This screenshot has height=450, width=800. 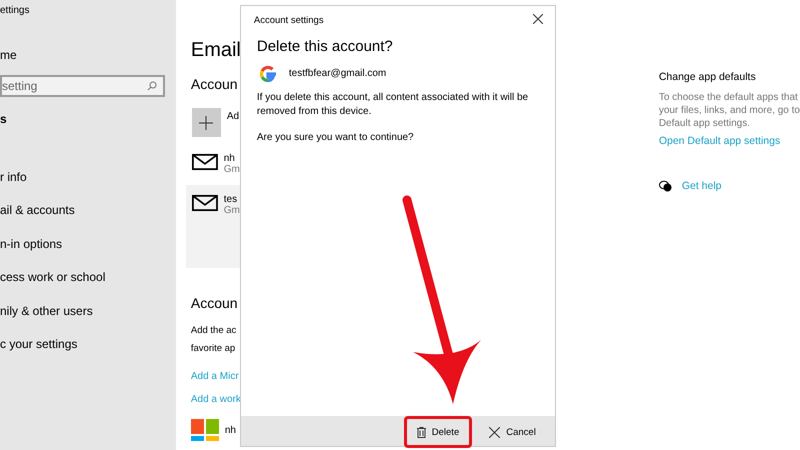 I want to click on confirm-question: Are you sure you want to continue?, so click(x=335, y=138).